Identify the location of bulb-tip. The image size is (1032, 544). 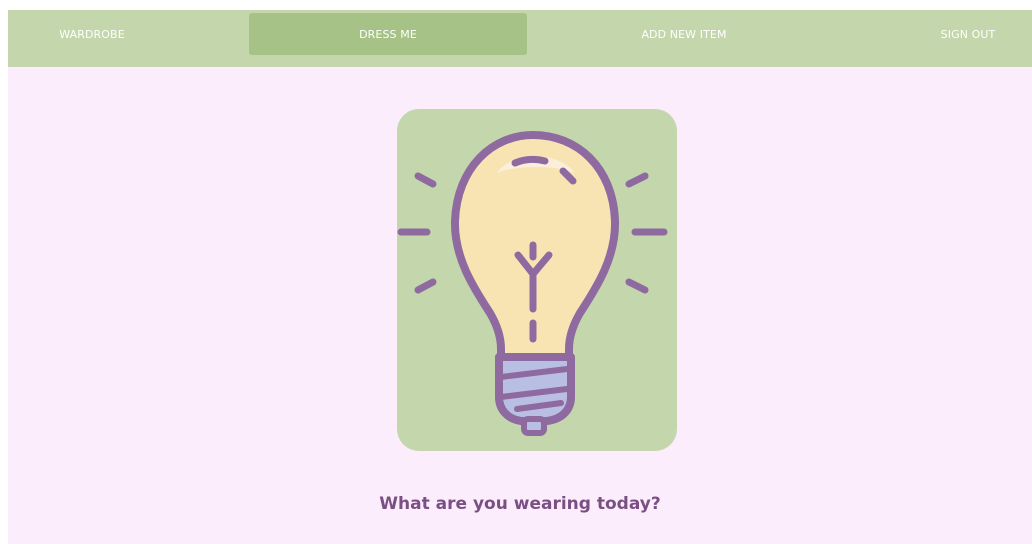
(534, 426).